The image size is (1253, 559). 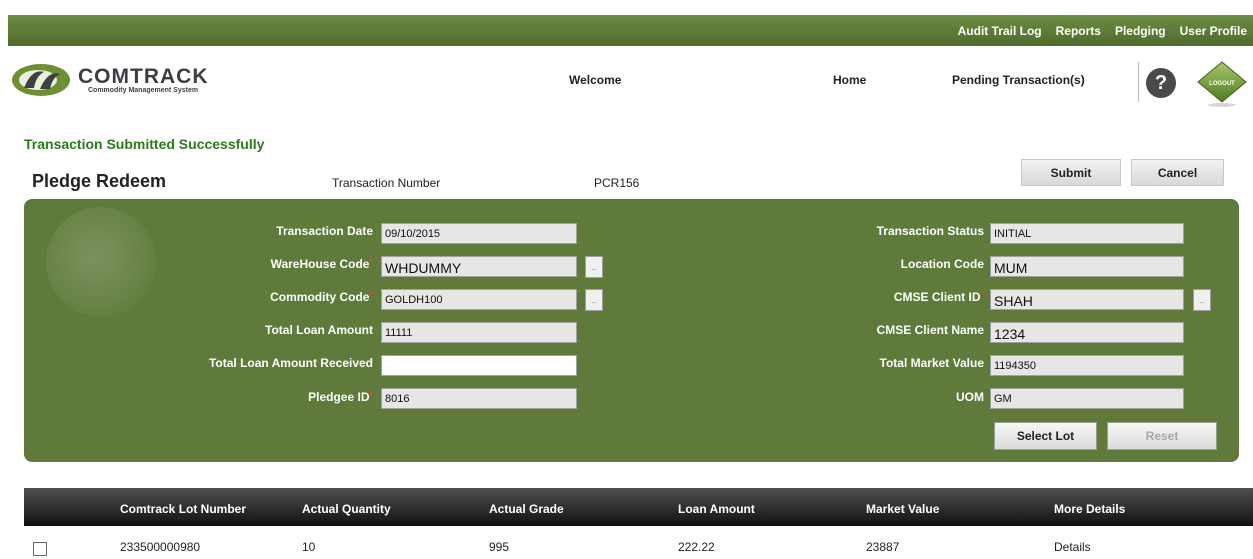 What do you see at coordinates (849, 80) in the screenshot?
I see `home-link: Home` at bounding box center [849, 80].